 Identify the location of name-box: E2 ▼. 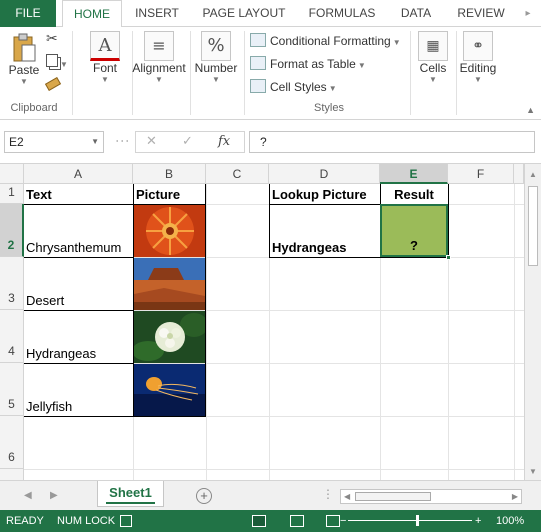
(54, 142).